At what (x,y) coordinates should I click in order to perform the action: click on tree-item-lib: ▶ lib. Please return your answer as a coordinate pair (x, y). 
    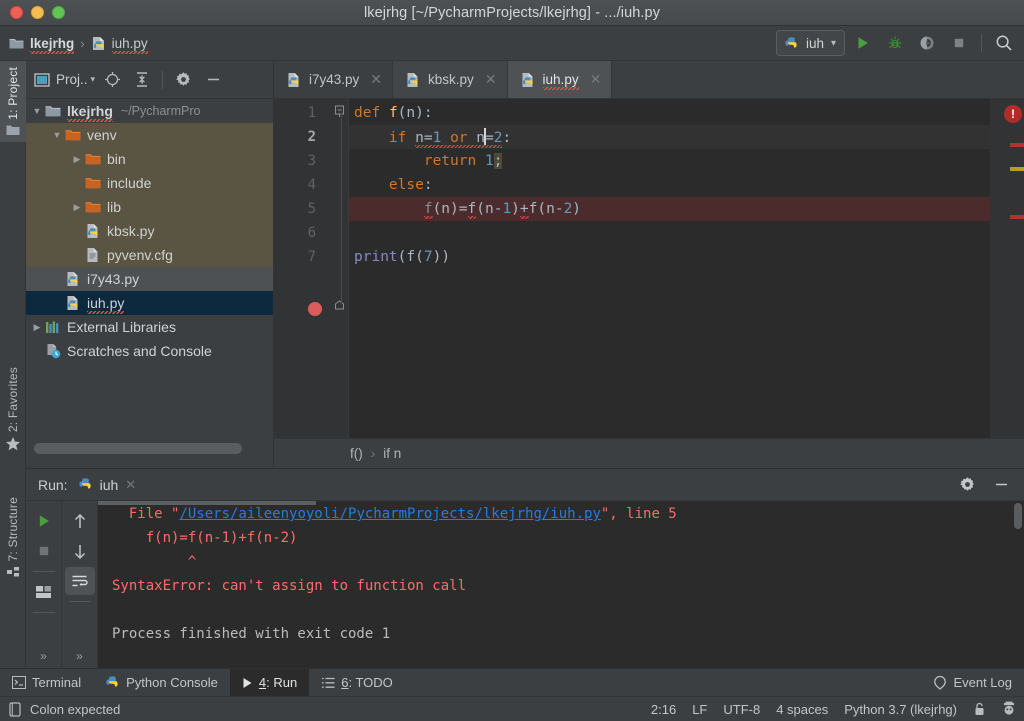
    Looking at the image, I should click on (149, 207).